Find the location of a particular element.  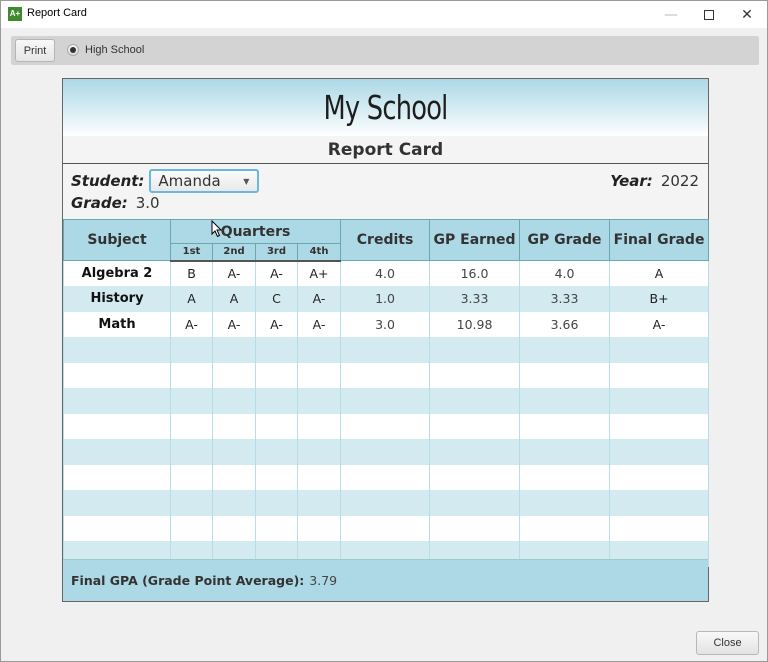

header-subject: Subject is located at coordinates (117, 240).